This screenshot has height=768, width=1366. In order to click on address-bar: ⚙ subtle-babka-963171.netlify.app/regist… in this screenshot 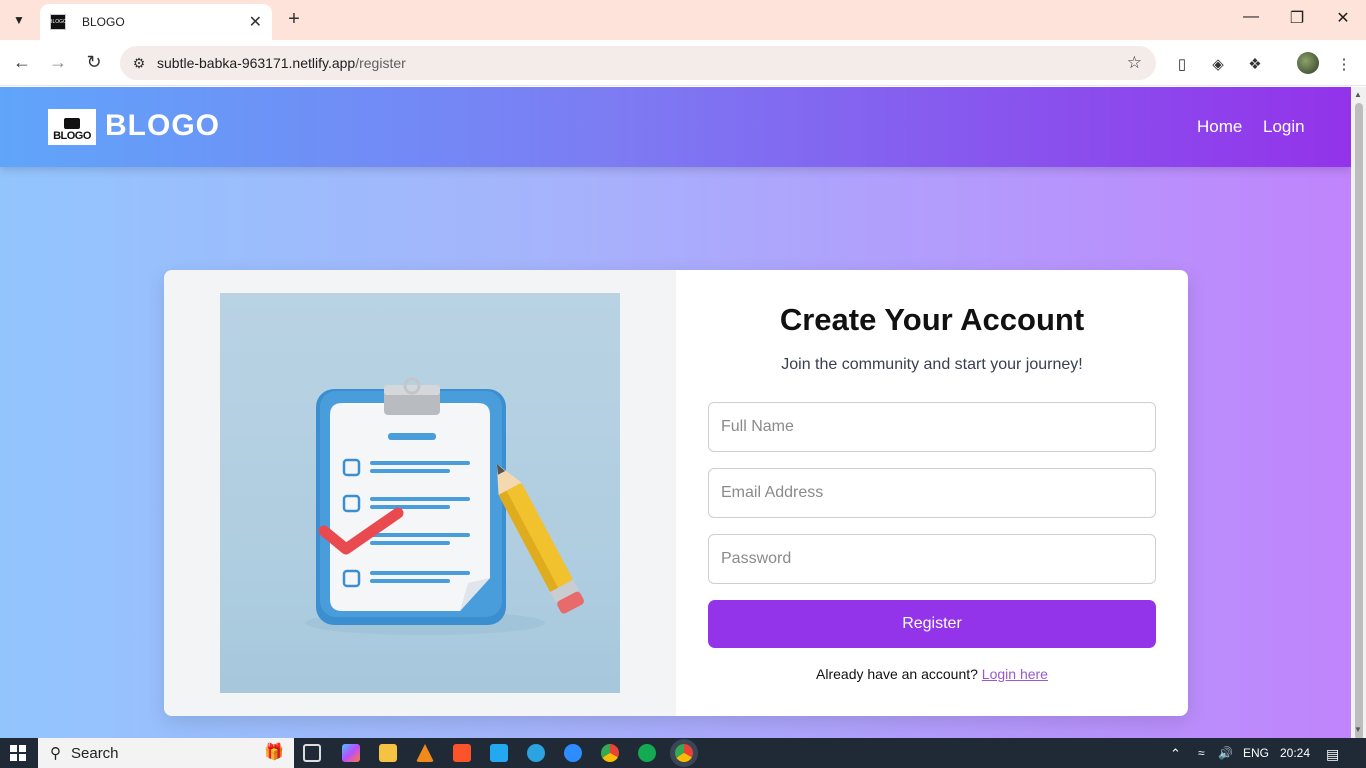, I will do `click(638, 63)`.